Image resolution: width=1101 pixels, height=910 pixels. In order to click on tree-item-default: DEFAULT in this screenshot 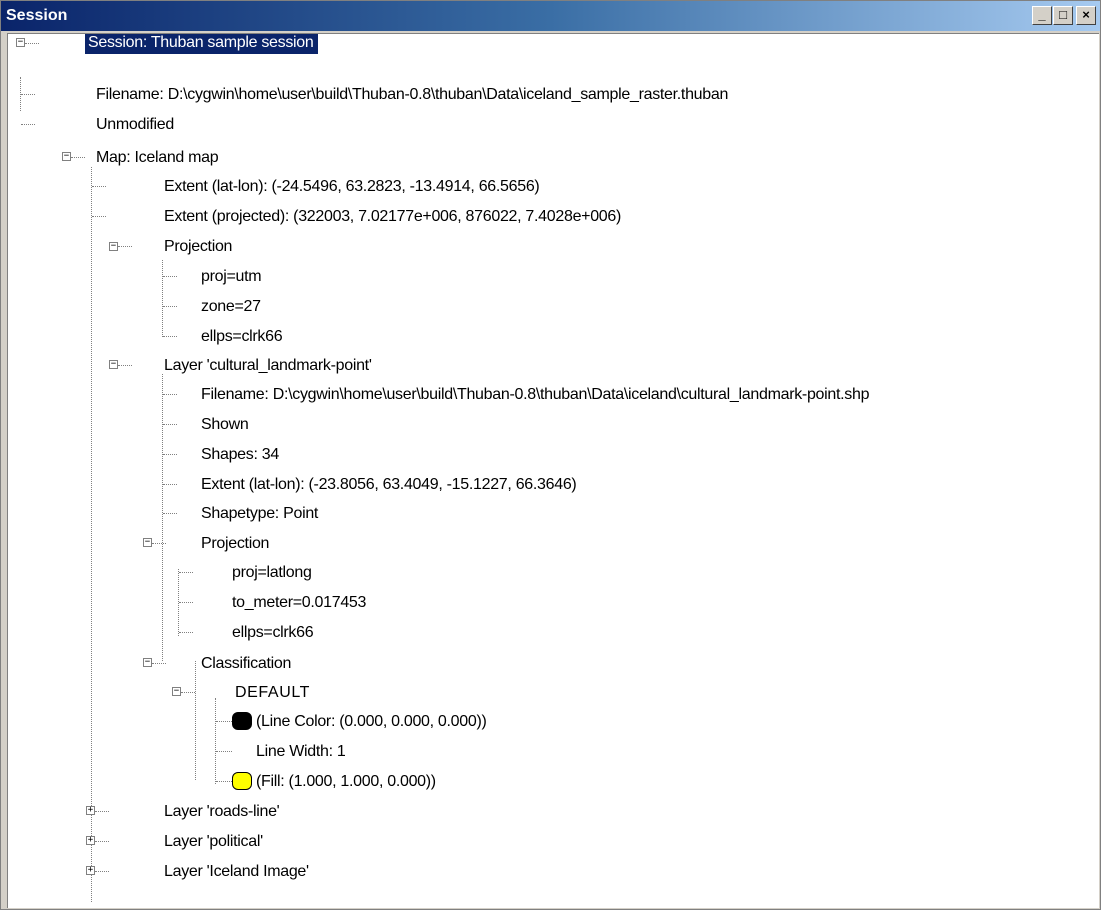, I will do `click(272, 693)`.